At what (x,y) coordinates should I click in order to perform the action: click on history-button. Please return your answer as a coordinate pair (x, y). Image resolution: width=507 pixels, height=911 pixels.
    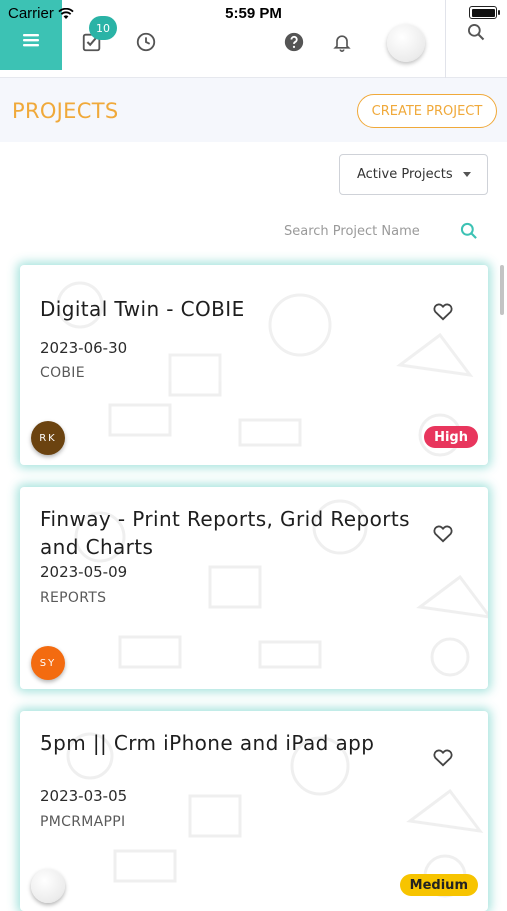
    Looking at the image, I should click on (146, 42).